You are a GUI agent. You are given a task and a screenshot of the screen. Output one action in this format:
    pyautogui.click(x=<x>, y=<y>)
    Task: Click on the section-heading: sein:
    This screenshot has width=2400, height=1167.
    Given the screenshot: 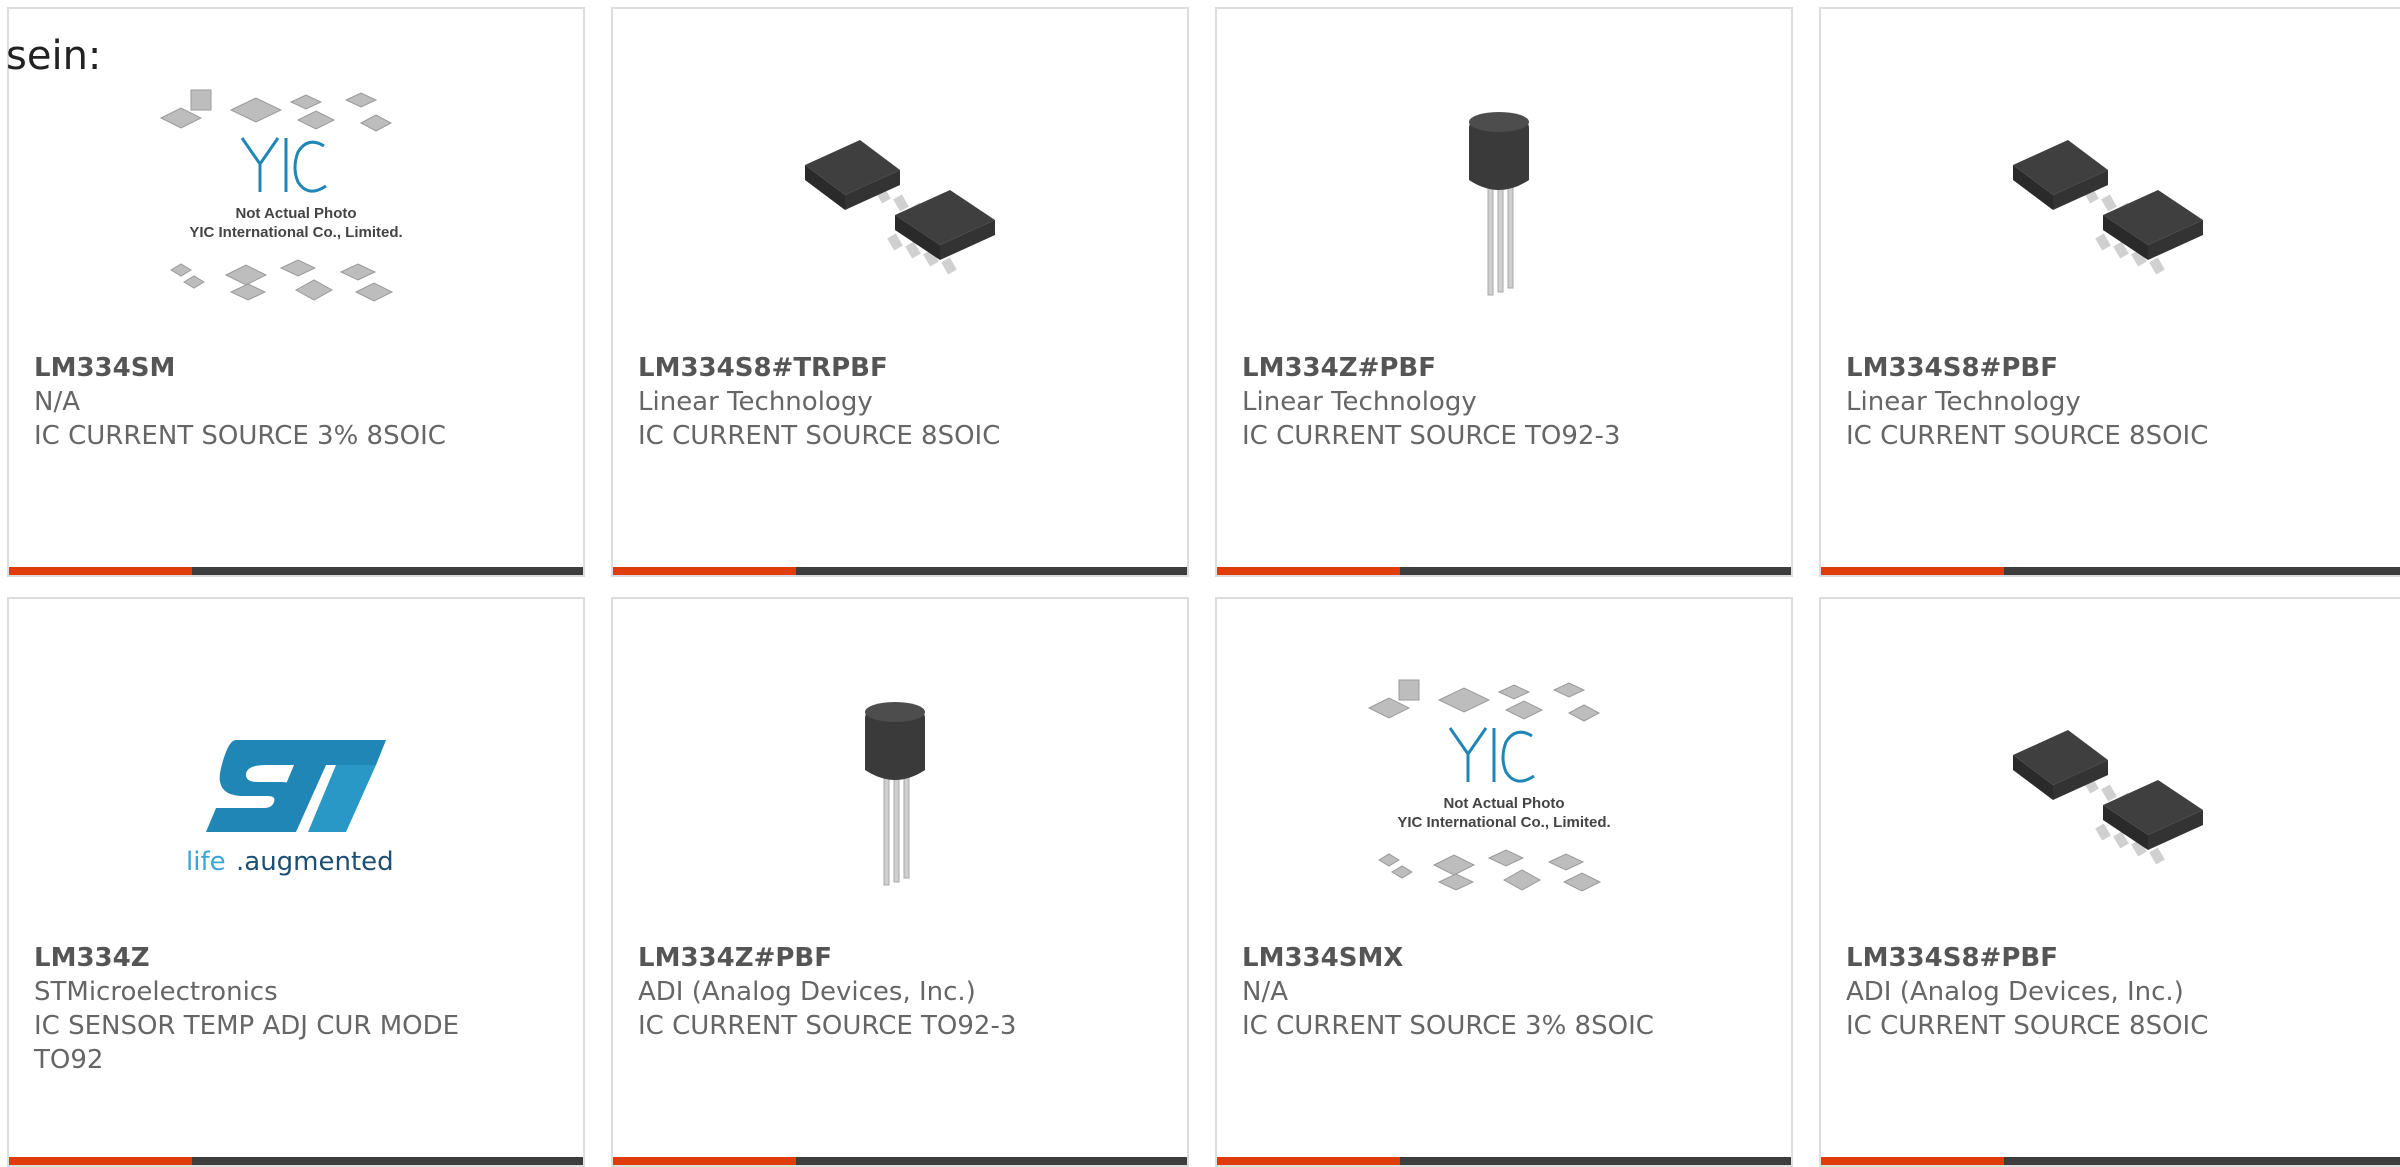 What is the action you would take?
    pyautogui.click(x=54, y=56)
    